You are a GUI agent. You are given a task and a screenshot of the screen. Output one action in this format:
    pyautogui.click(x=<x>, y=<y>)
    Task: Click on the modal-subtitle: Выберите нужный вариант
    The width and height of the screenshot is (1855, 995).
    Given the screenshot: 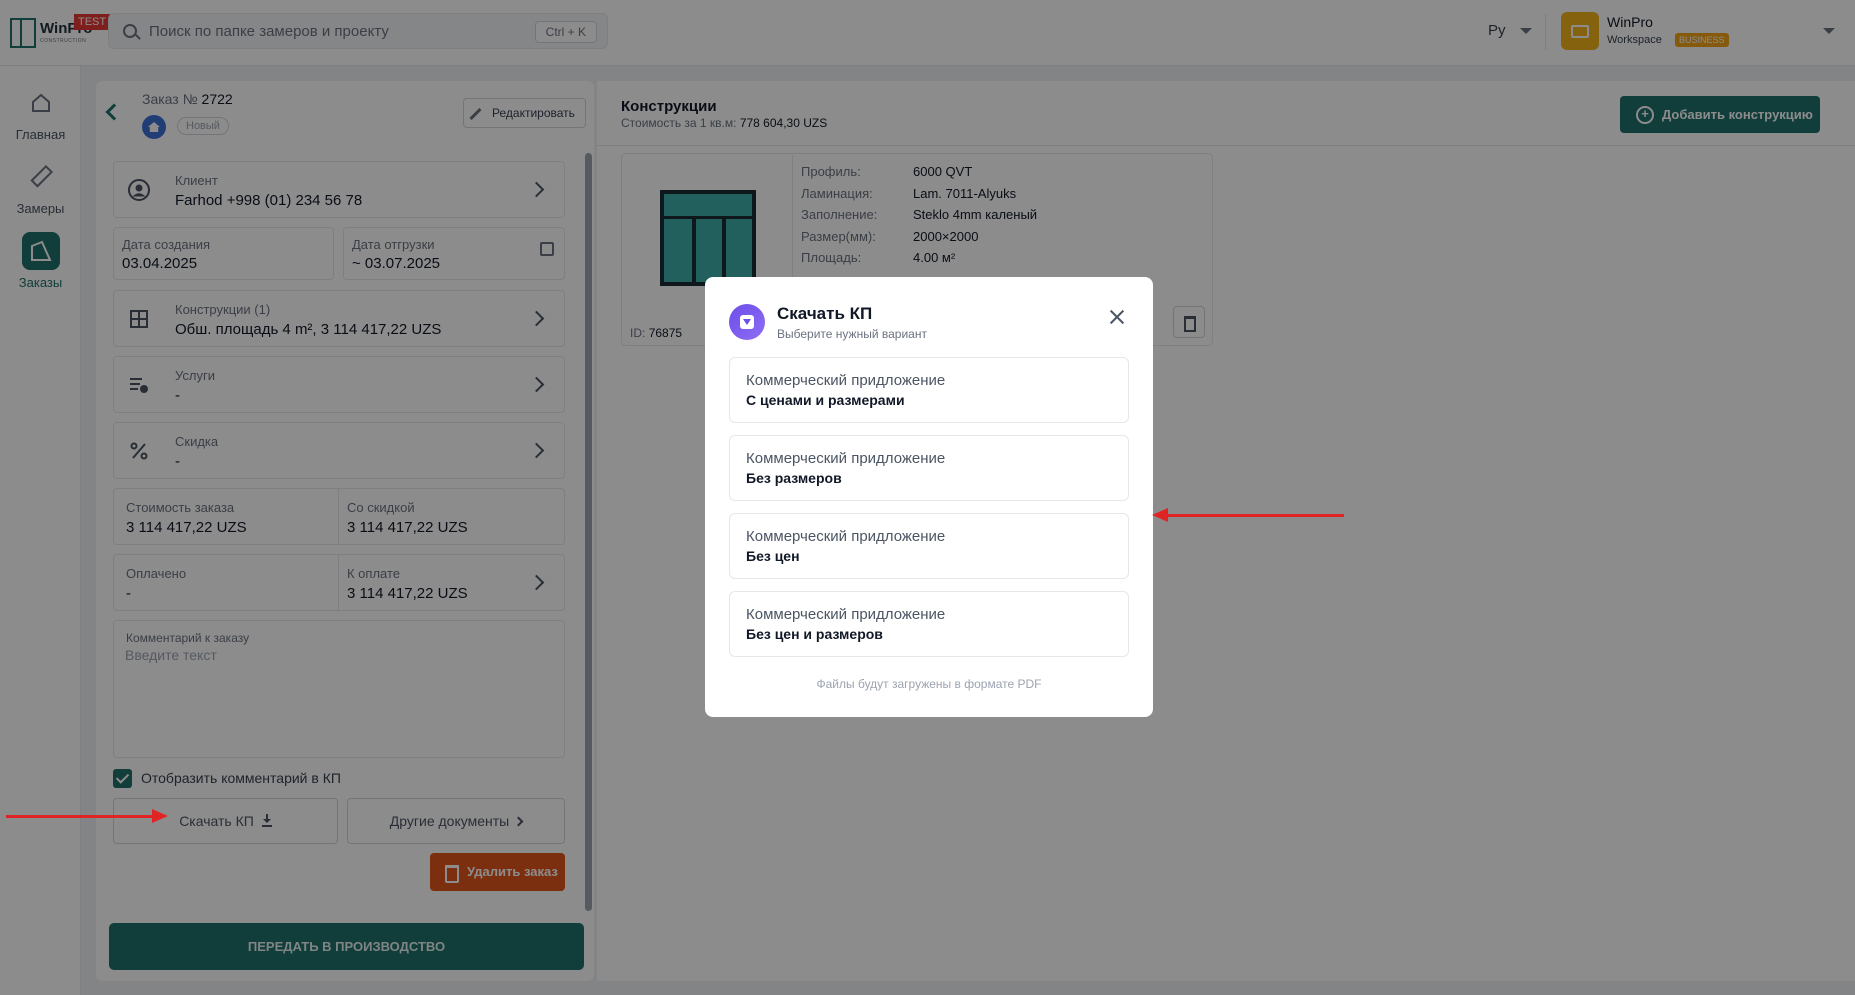 What is the action you would take?
    pyautogui.click(x=852, y=334)
    